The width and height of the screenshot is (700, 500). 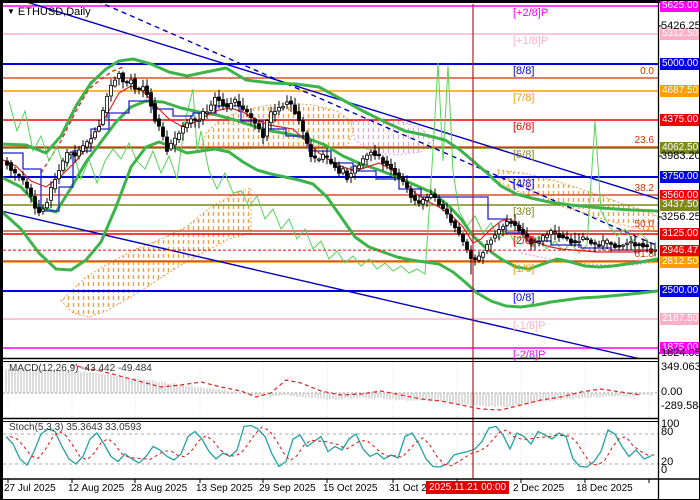 What do you see at coordinates (328, 446) in the screenshot?
I see `stoch-k-line` at bounding box center [328, 446].